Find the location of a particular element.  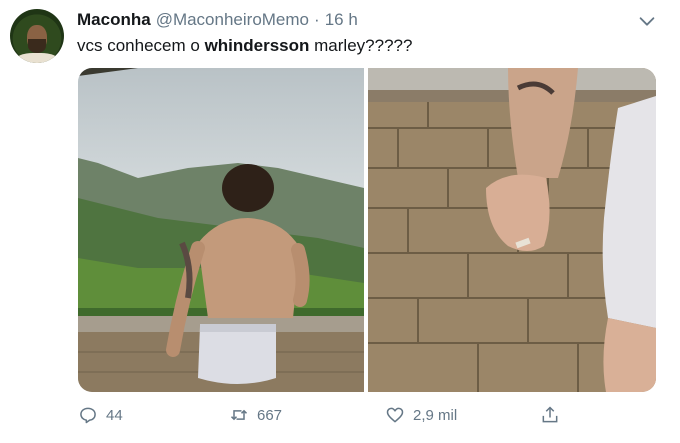

share-button is located at coordinates (554, 415).